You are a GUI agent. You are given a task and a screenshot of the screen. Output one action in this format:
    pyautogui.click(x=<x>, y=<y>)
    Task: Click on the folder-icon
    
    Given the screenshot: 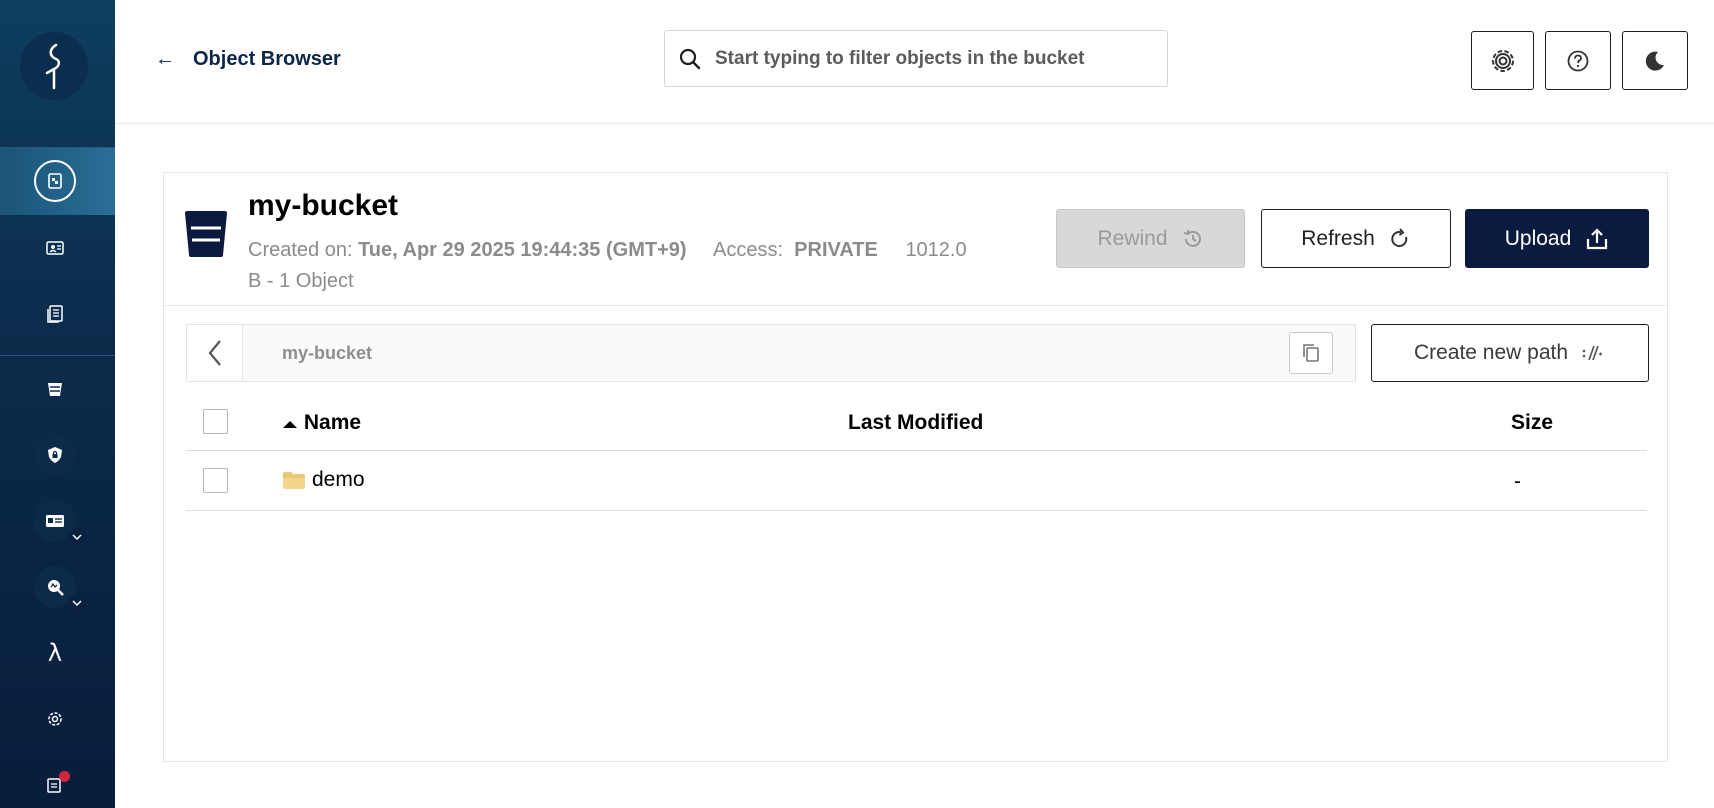 What is the action you would take?
    pyautogui.click(x=294, y=480)
    